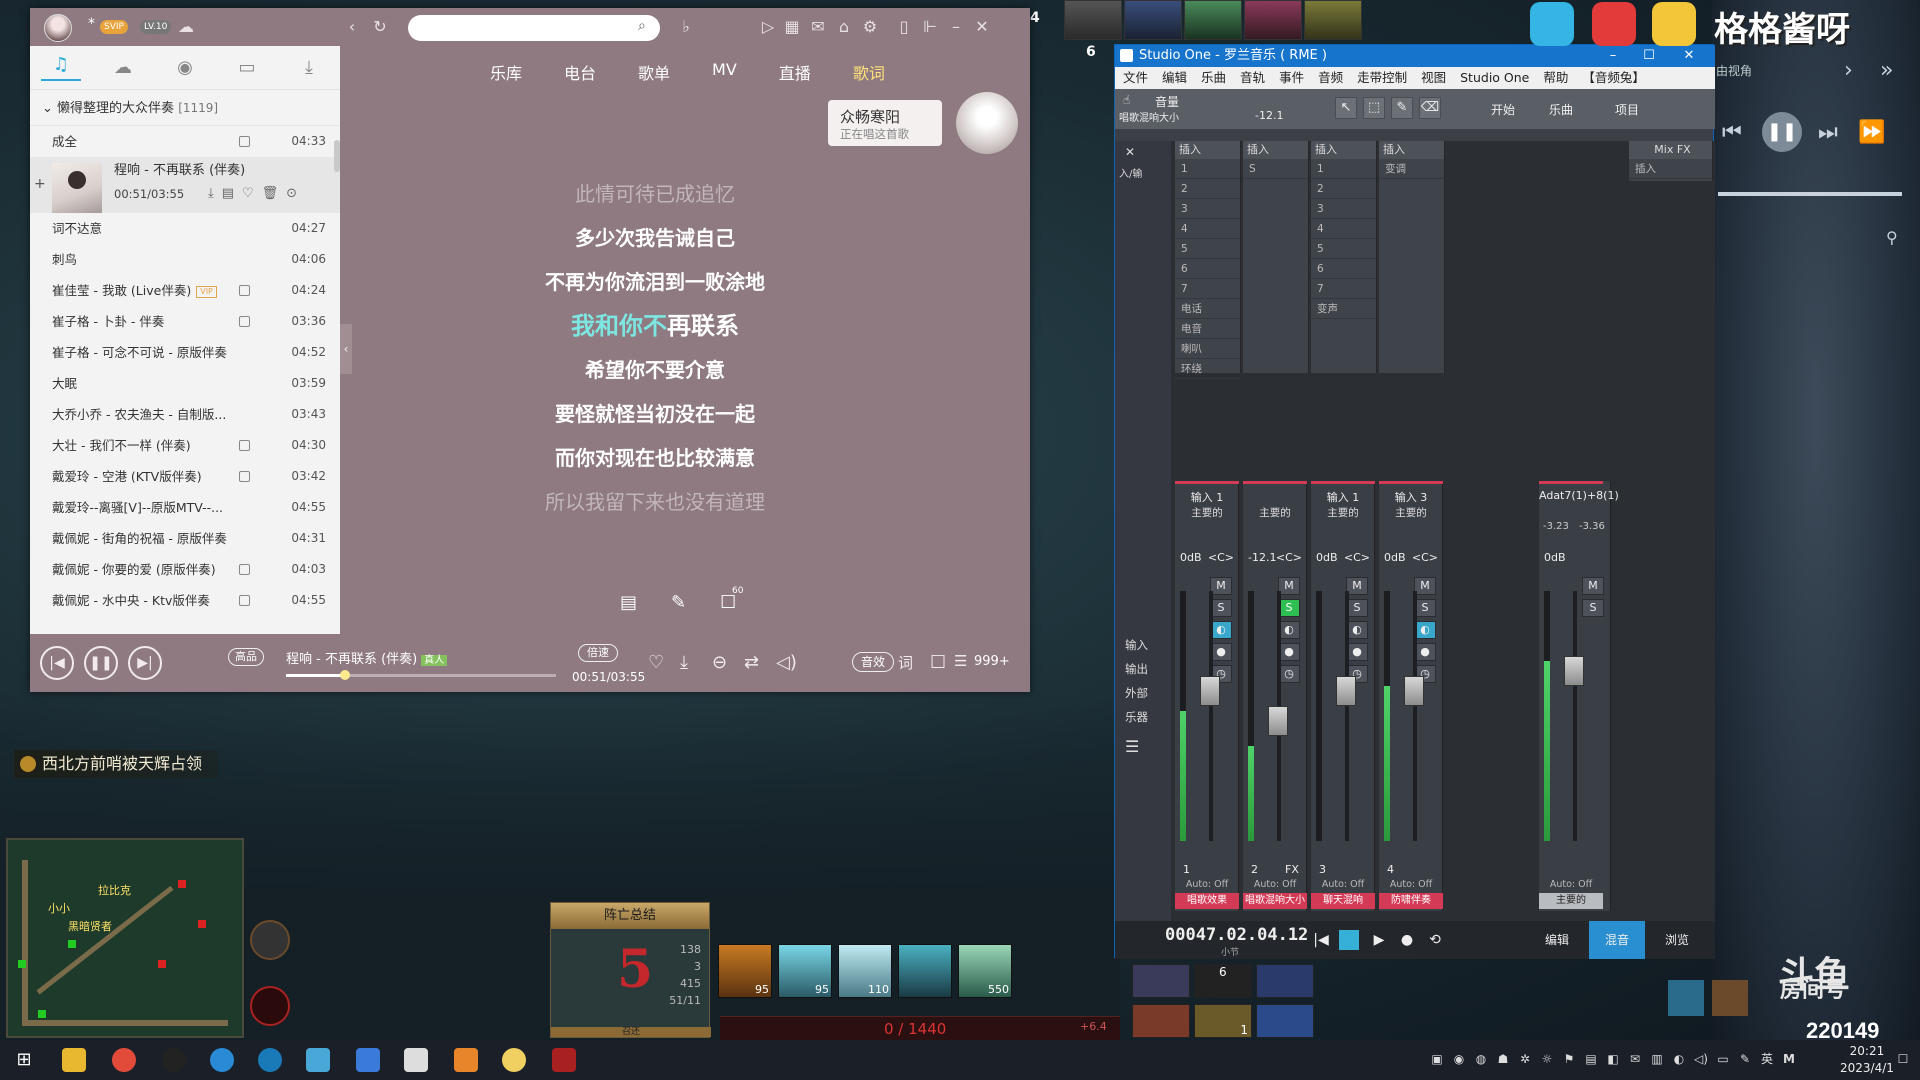  I want to click on channel-input: 输入 3, so click(1411, 497).